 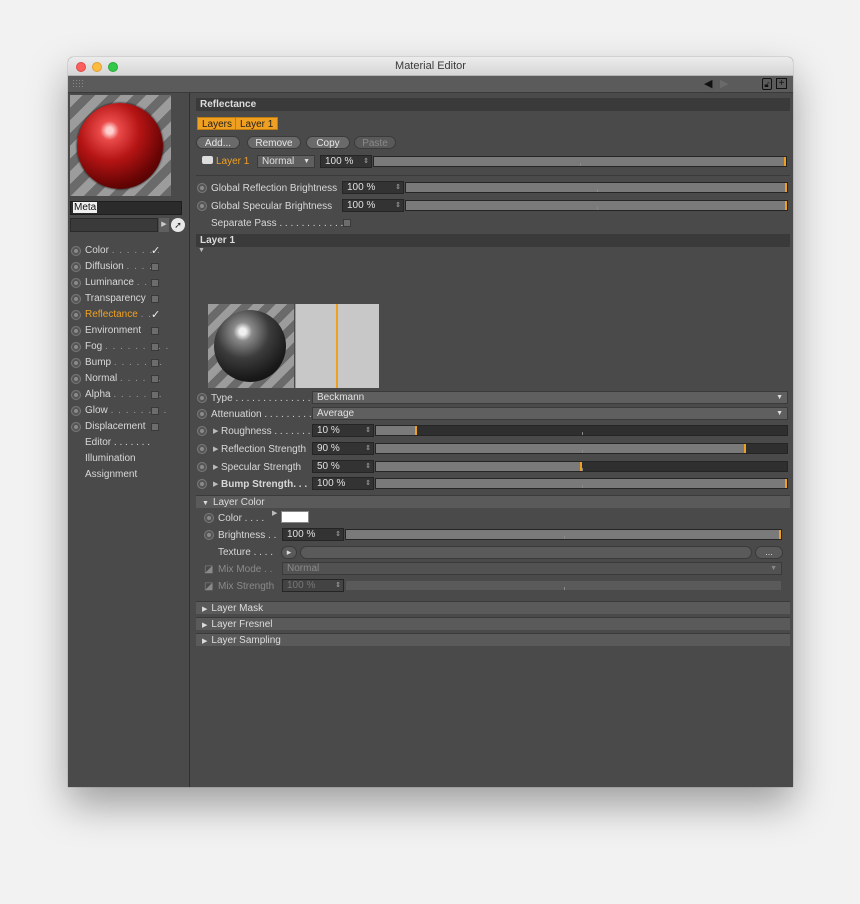 I want to click on layer-blend-dropdown: Normal ▼, so click(x=286, y=161).